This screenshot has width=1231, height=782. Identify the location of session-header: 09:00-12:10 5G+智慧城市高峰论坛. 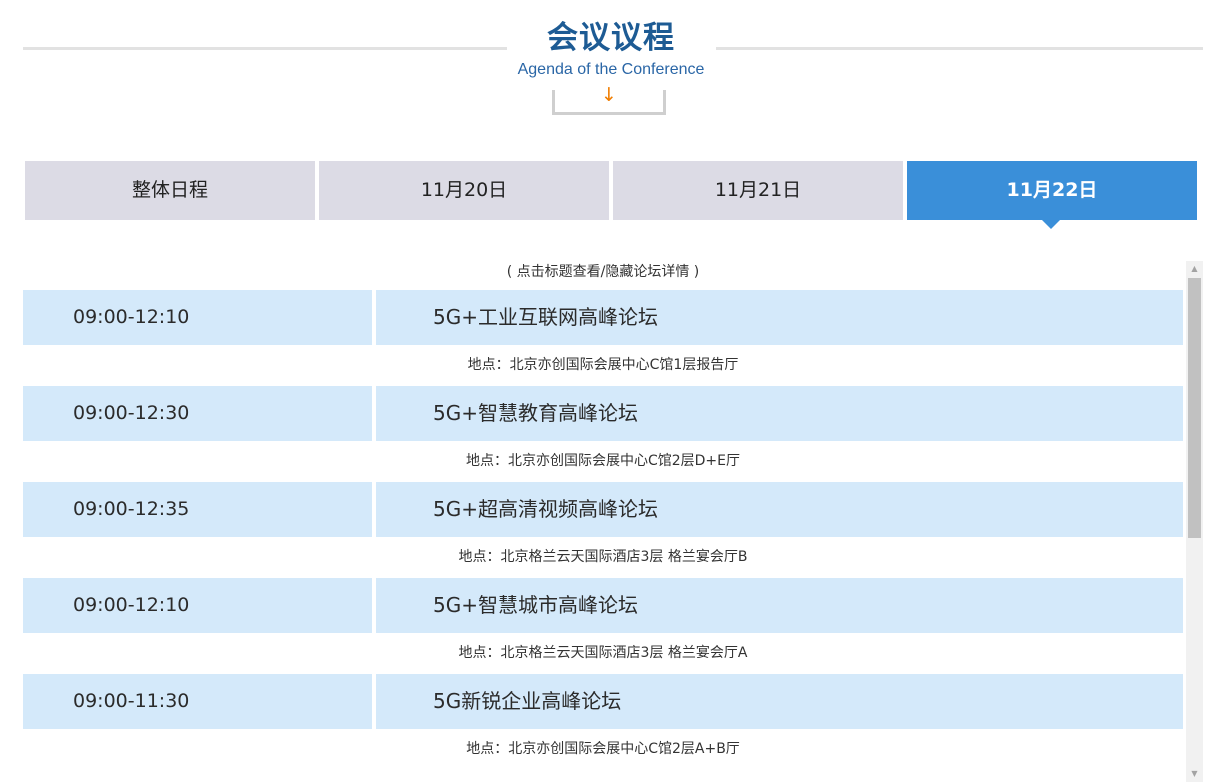
(603, 605).